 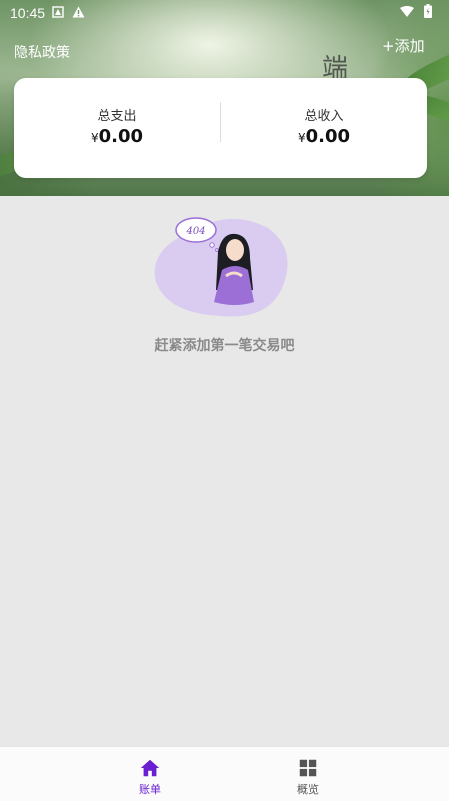 I want to click on expense-value: 0.00, so click(x=121, y=136).